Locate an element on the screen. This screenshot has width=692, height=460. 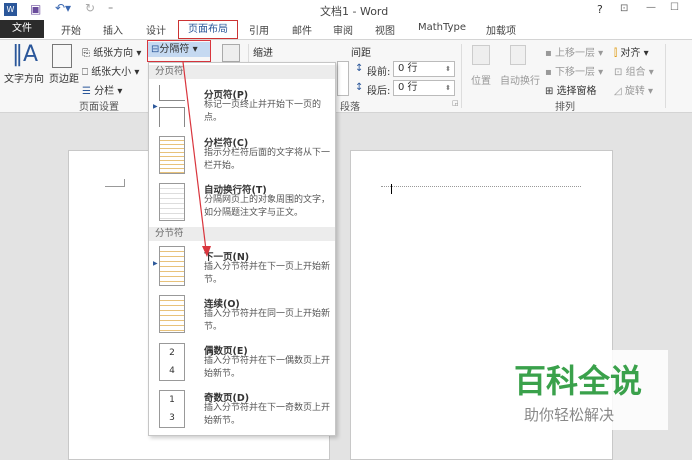
watermark-slogan: 助你轻松解决 is located at coordinates (569, 415).